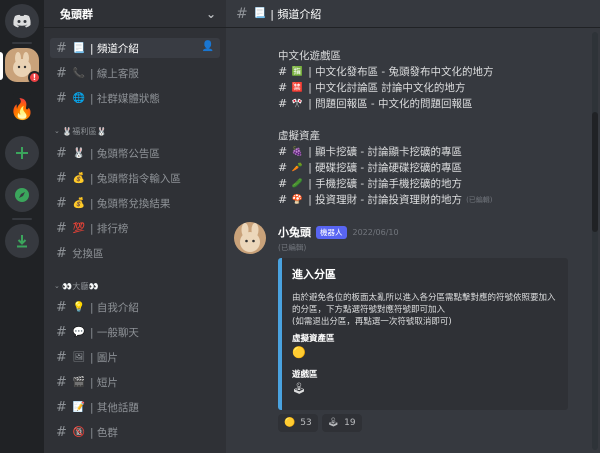 Image resolution: width=600 pixels, height=453 pixels. What do you see at coordinates (387, 88) in the screenshot?
I see `line-text: | 中文化討論區 討論中文化的地方` at bounding box center [387, 88].